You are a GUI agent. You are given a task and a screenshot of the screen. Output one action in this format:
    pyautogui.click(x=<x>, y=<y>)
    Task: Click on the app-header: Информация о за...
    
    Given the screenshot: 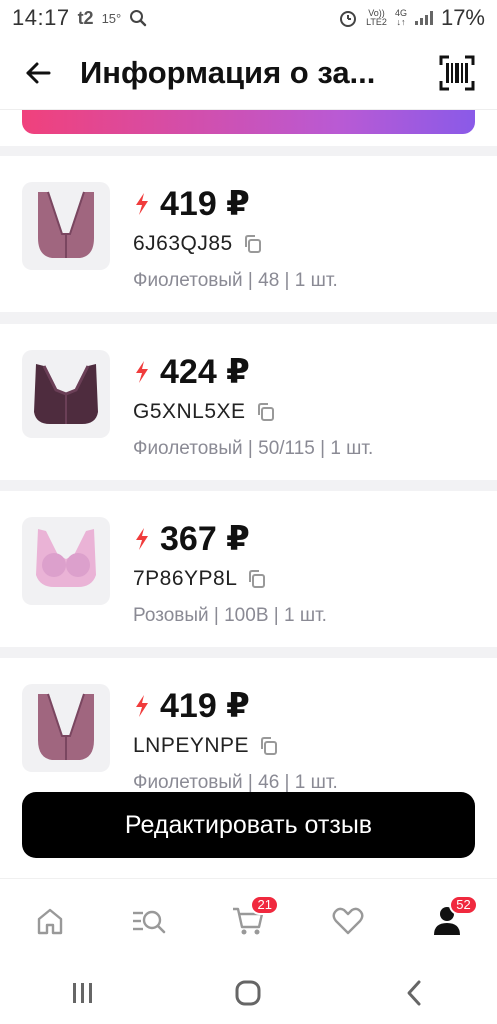 What is the action you would take?
    pyautogui.click(x=248, y=73)
    